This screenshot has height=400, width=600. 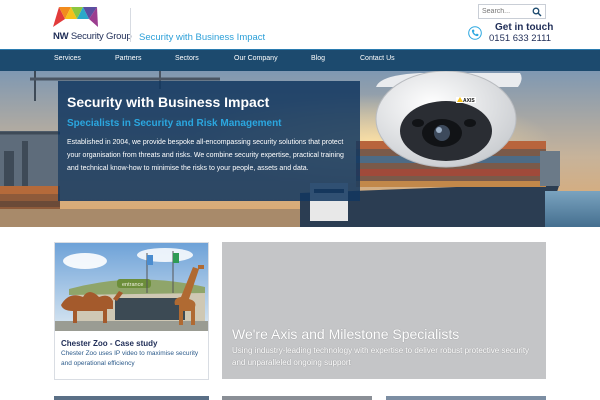 What do you see at coordinates (469, 101) in the screenshot?
I see `camera-brand-label: AXIS` at bounding box center [469, 101].